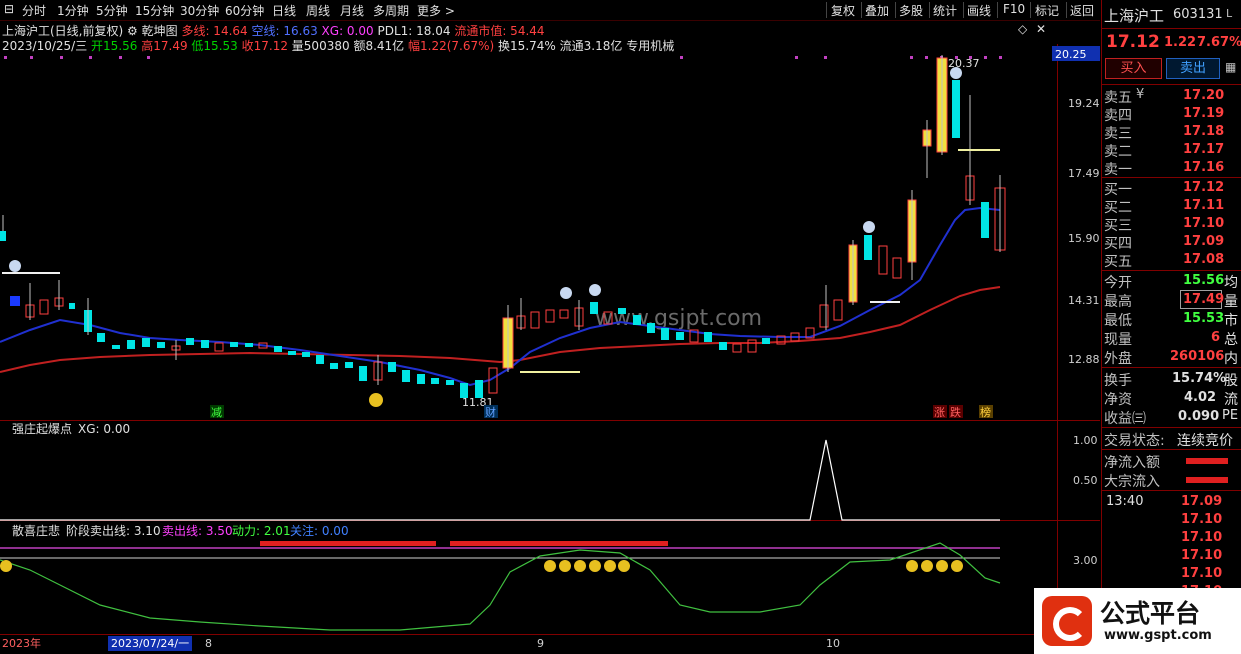 This screenshot has width=1241, height=654. Describe the element at coordinates (1140, 94) in the screenshot. I see `yen-icon: ¥` at that location.